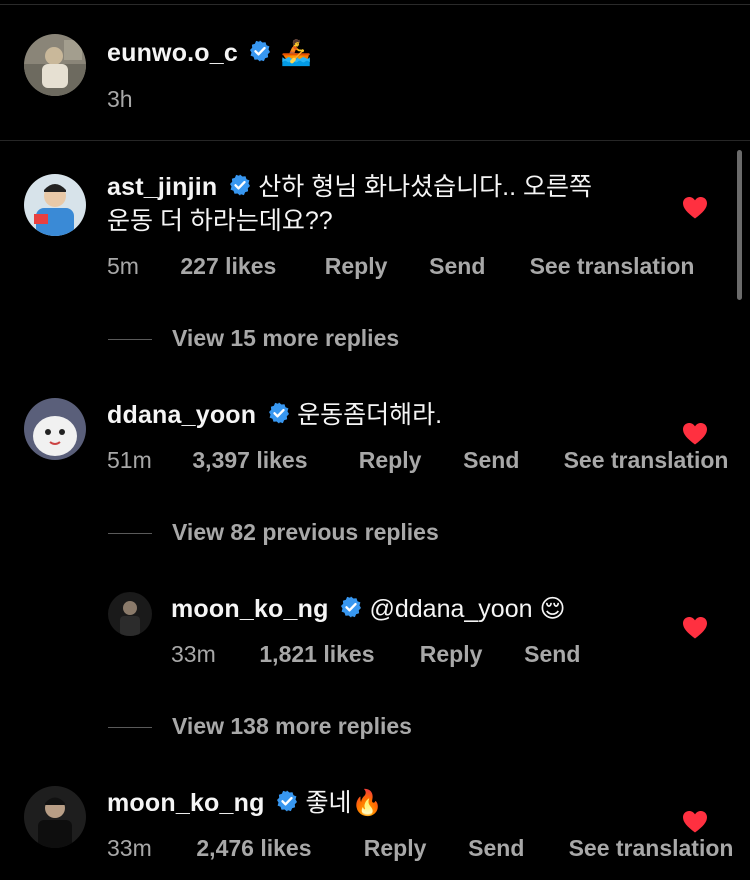 This screenshot has width=750, height=880. Describe the element at coordinates (181, 415) in the screenshot. I see `comment-username: ddana_yoon` at that location.